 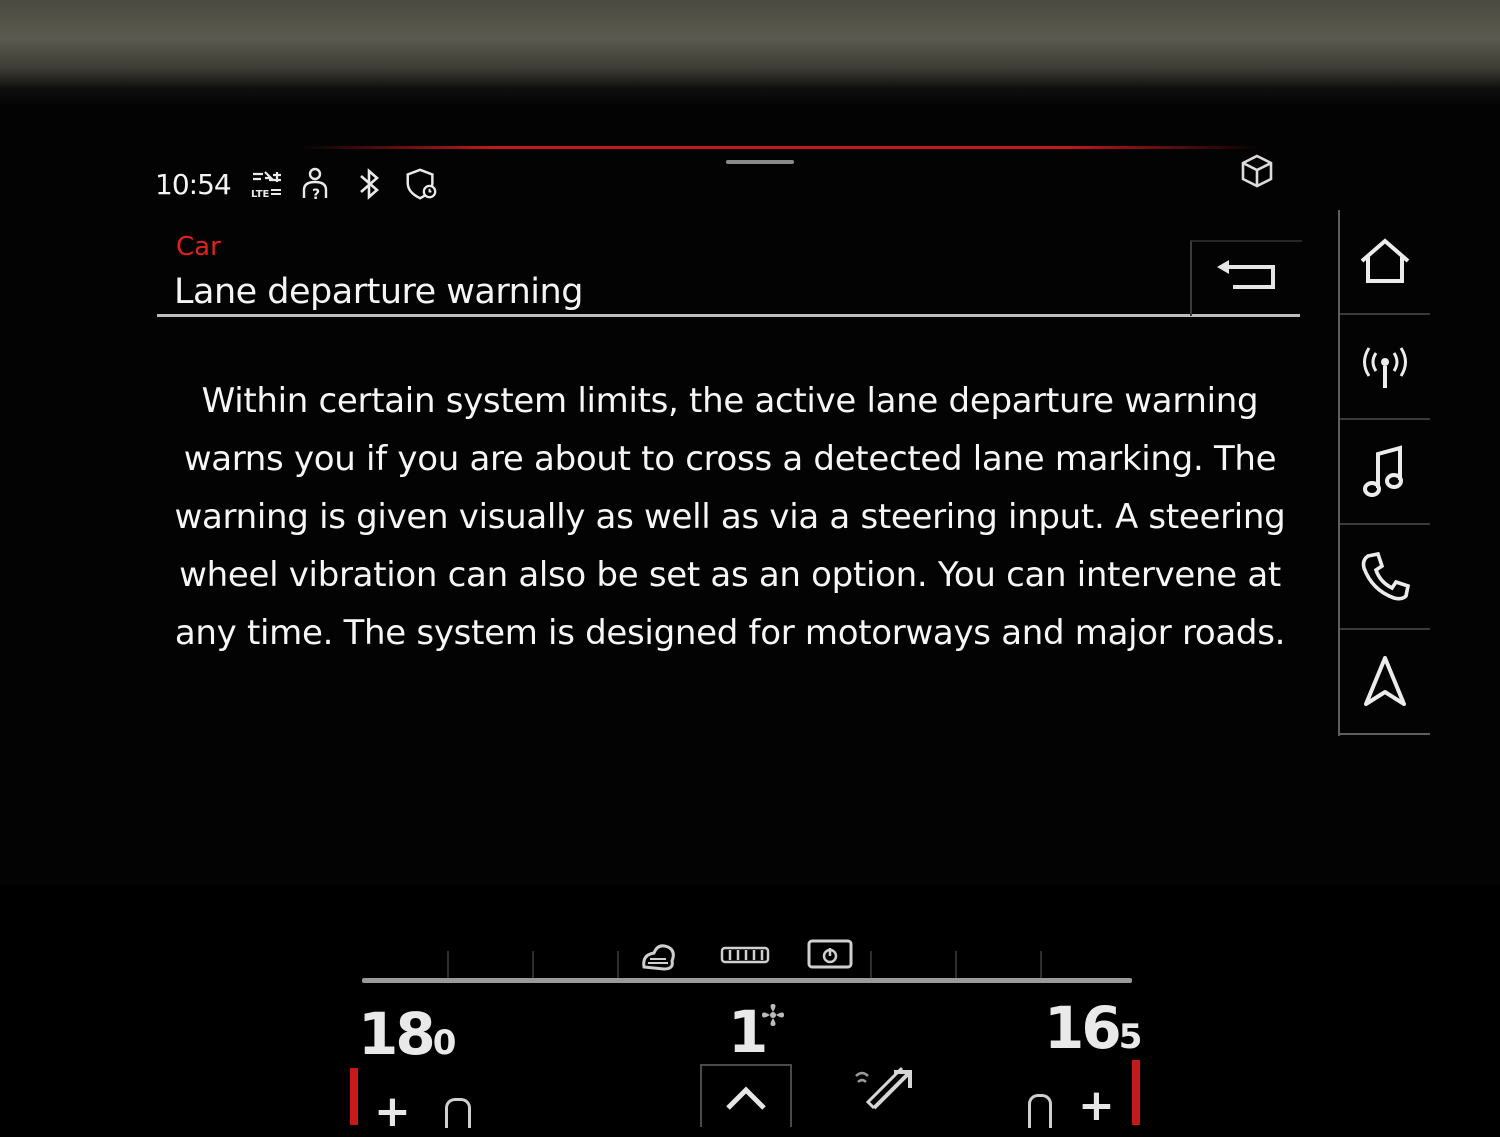 I want to click on connected-services-icon, so click(x=421, y=184).